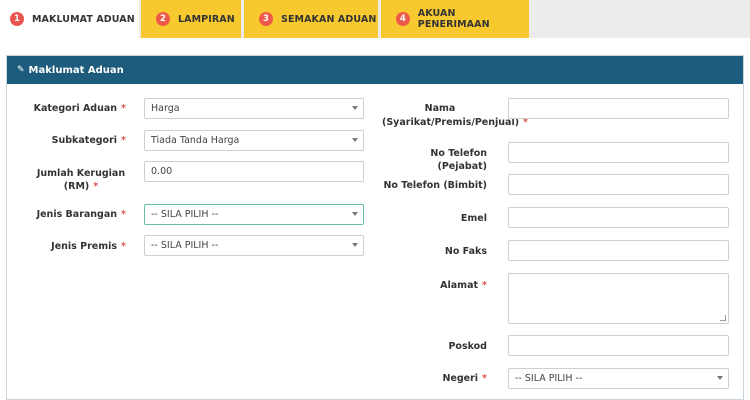 The width and height of the screenshot is (750, 400). Describe the element at coordinates (723, 318) in the screenshot. I see `resize-handle-icon` at that location.